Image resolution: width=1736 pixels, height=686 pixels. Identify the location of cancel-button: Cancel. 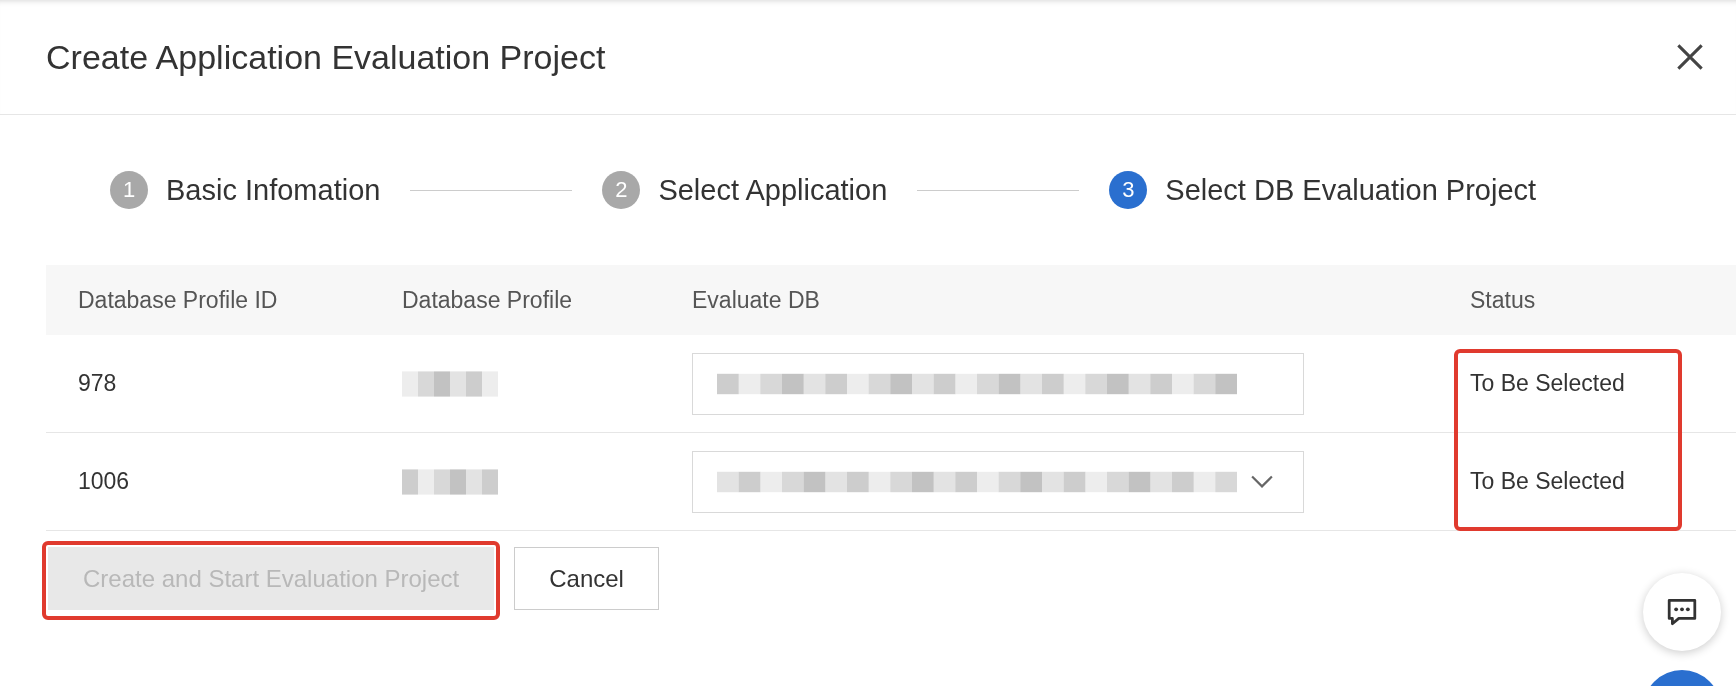
(586, 578).